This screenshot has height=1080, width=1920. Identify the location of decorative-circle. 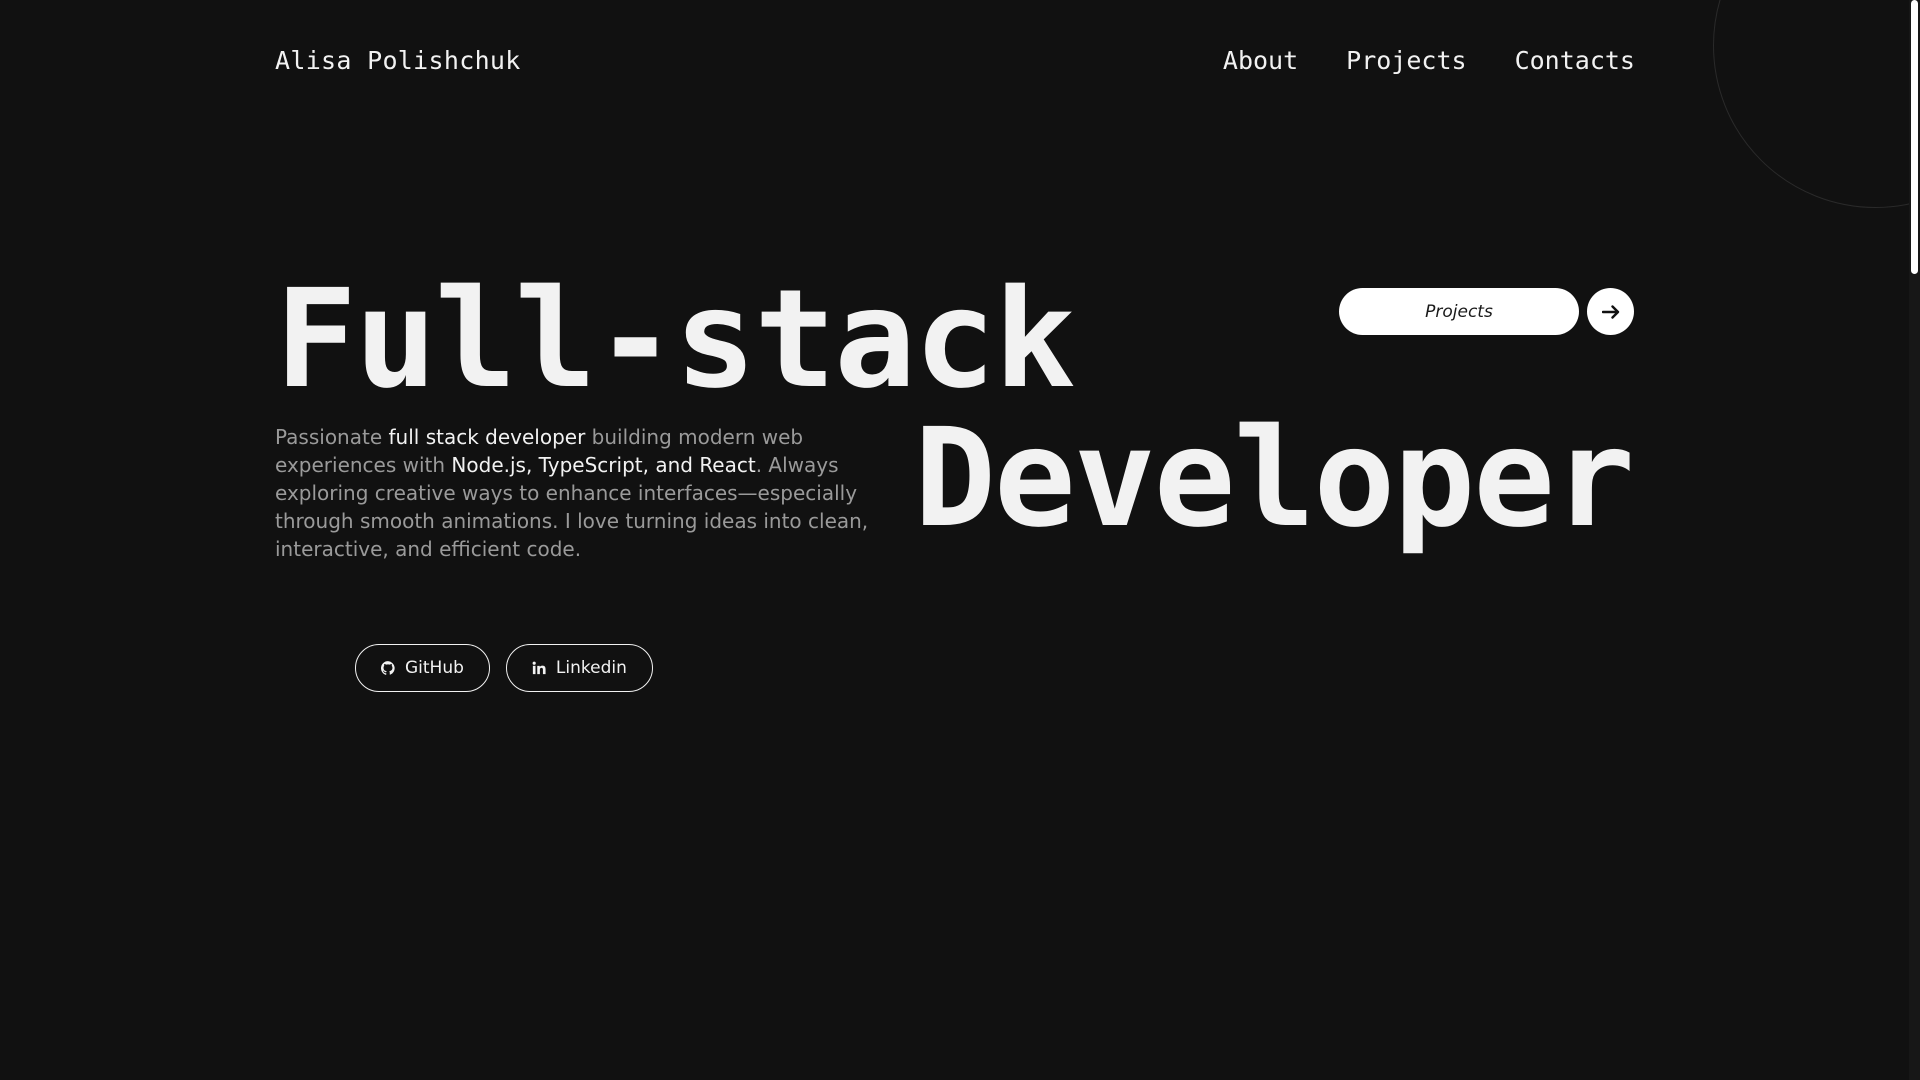
(1816, 104).